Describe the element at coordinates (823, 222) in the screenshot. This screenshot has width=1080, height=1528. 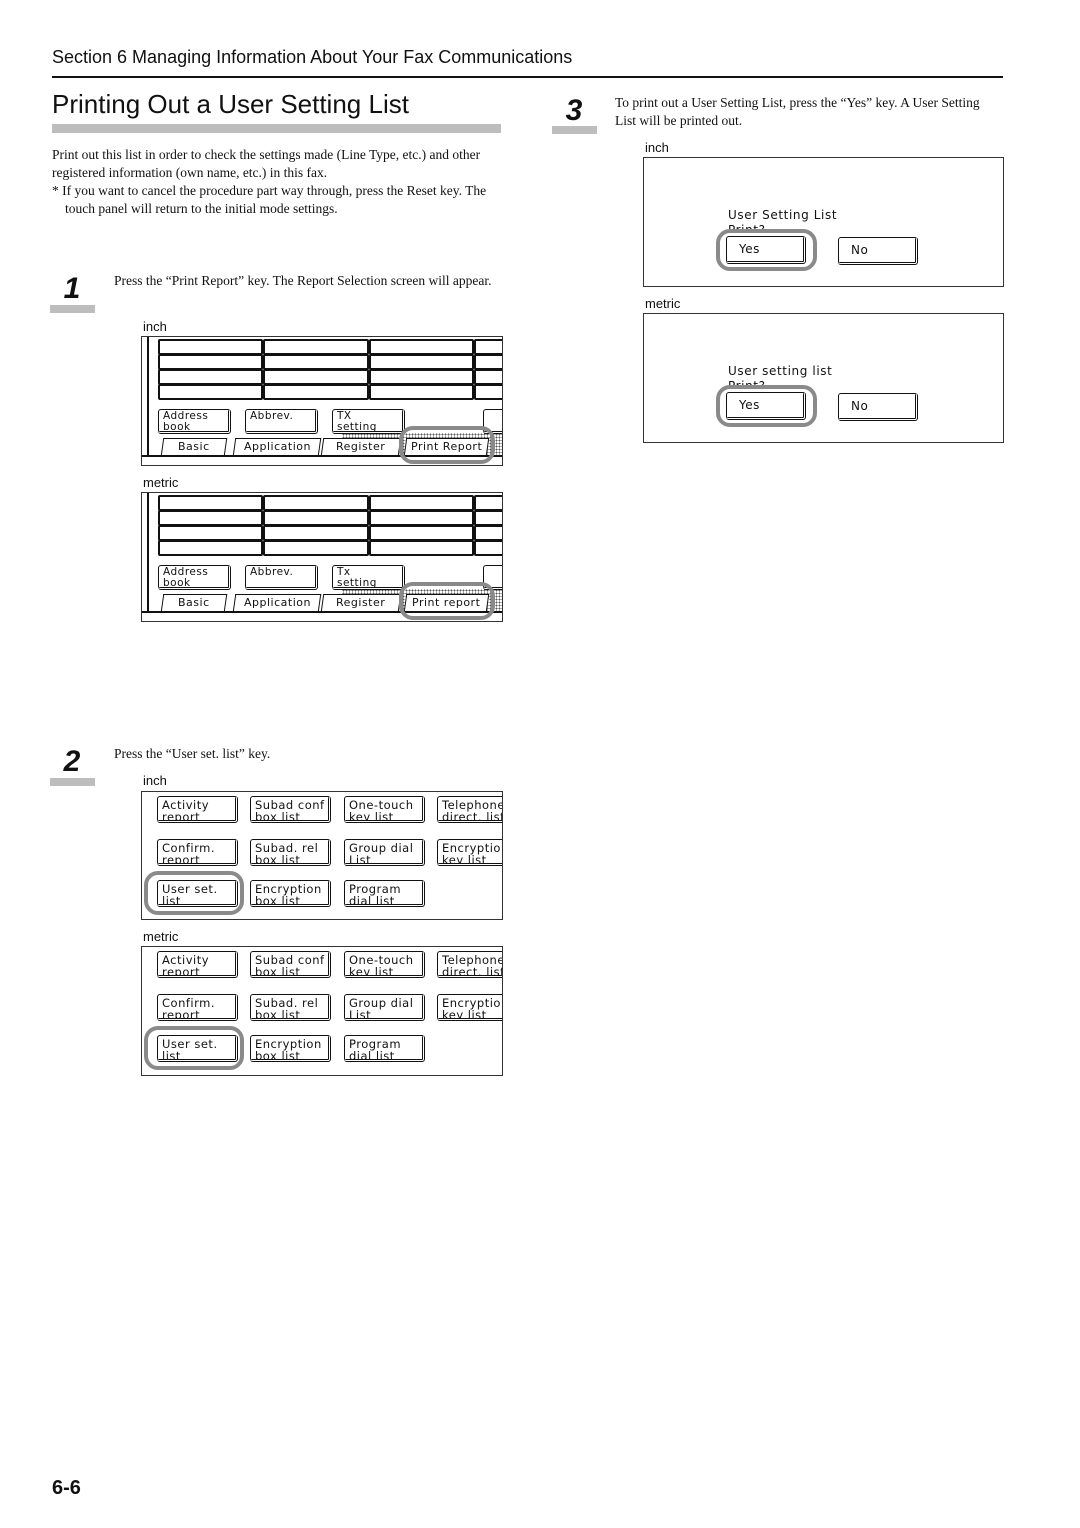
I see `print-confirm-screen-inch: User Setting List Print? Yes No` at that location.